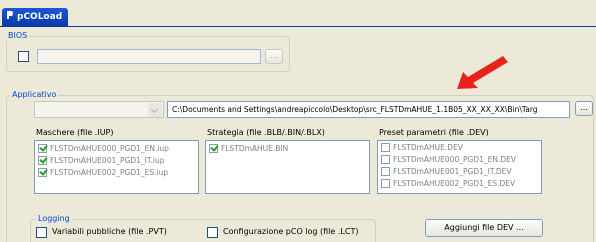  What do you see at coordinates (287, 167) in the screenshot?
I see `strategia-list: FLSTDmAHUE.BIN` at bounding box center [287, 167].